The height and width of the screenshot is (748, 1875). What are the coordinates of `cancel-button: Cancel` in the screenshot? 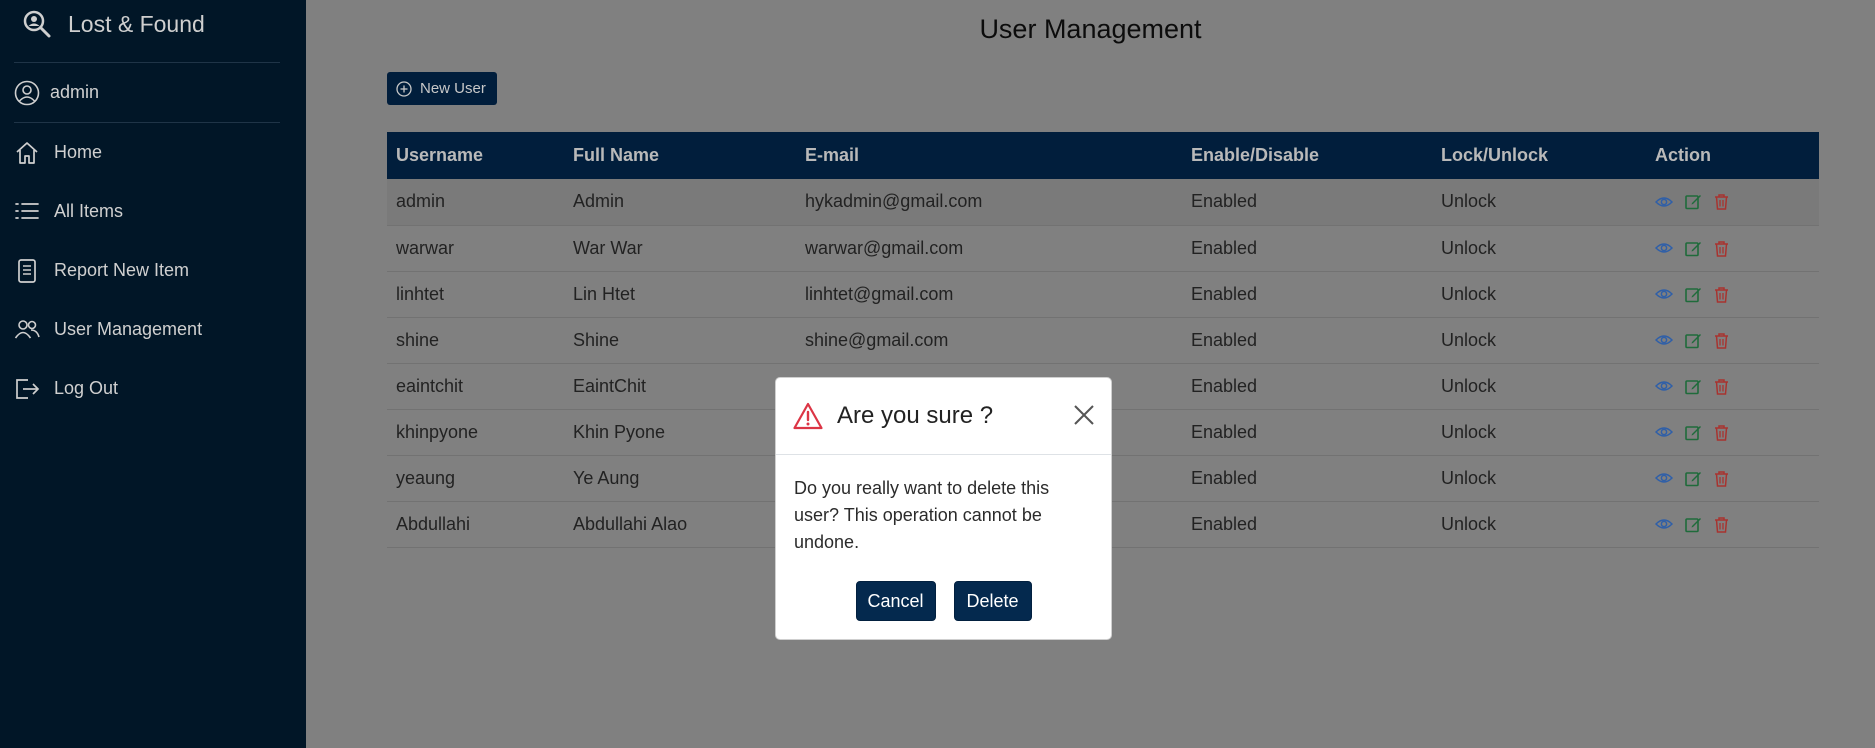 It's located at (895, 601).